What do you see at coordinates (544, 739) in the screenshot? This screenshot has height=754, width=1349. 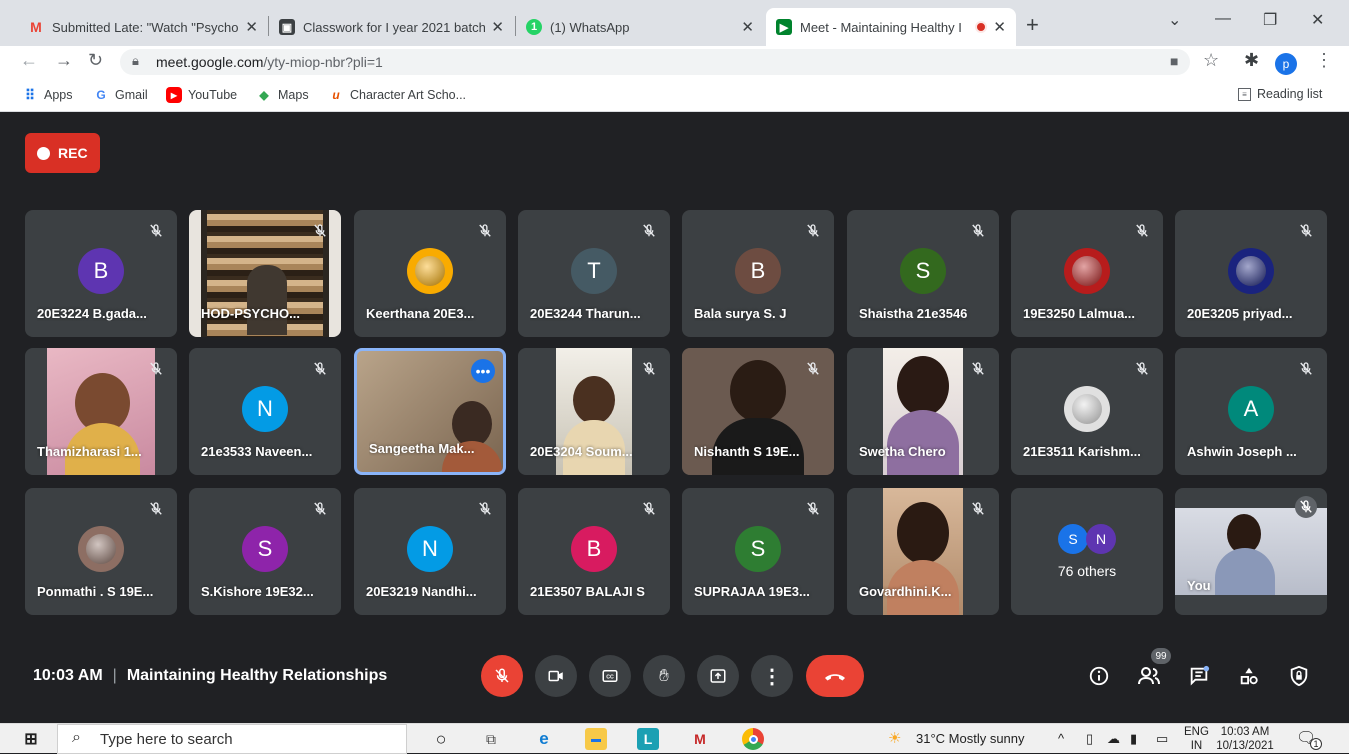 I see `edge-icon: e` at bounding box center [544, 739].